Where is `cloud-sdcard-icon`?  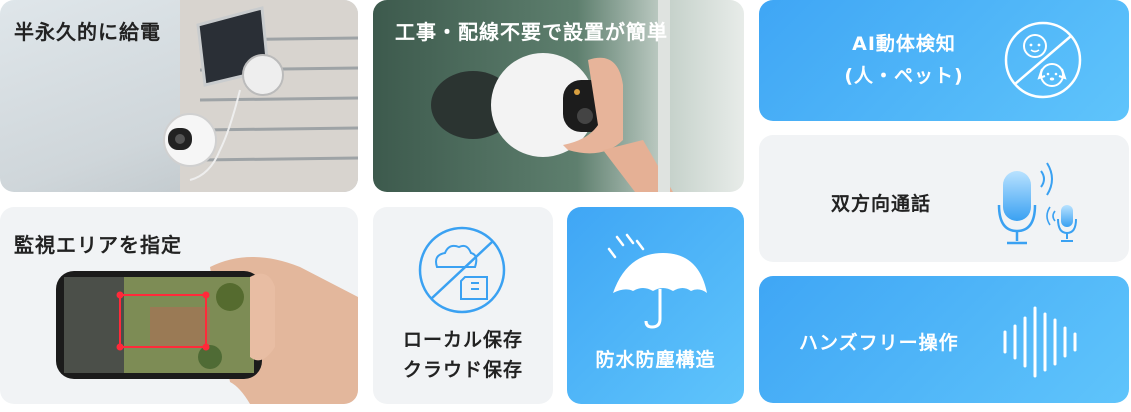
cloud-sdcard-icon is located at coordinates (462, 270).